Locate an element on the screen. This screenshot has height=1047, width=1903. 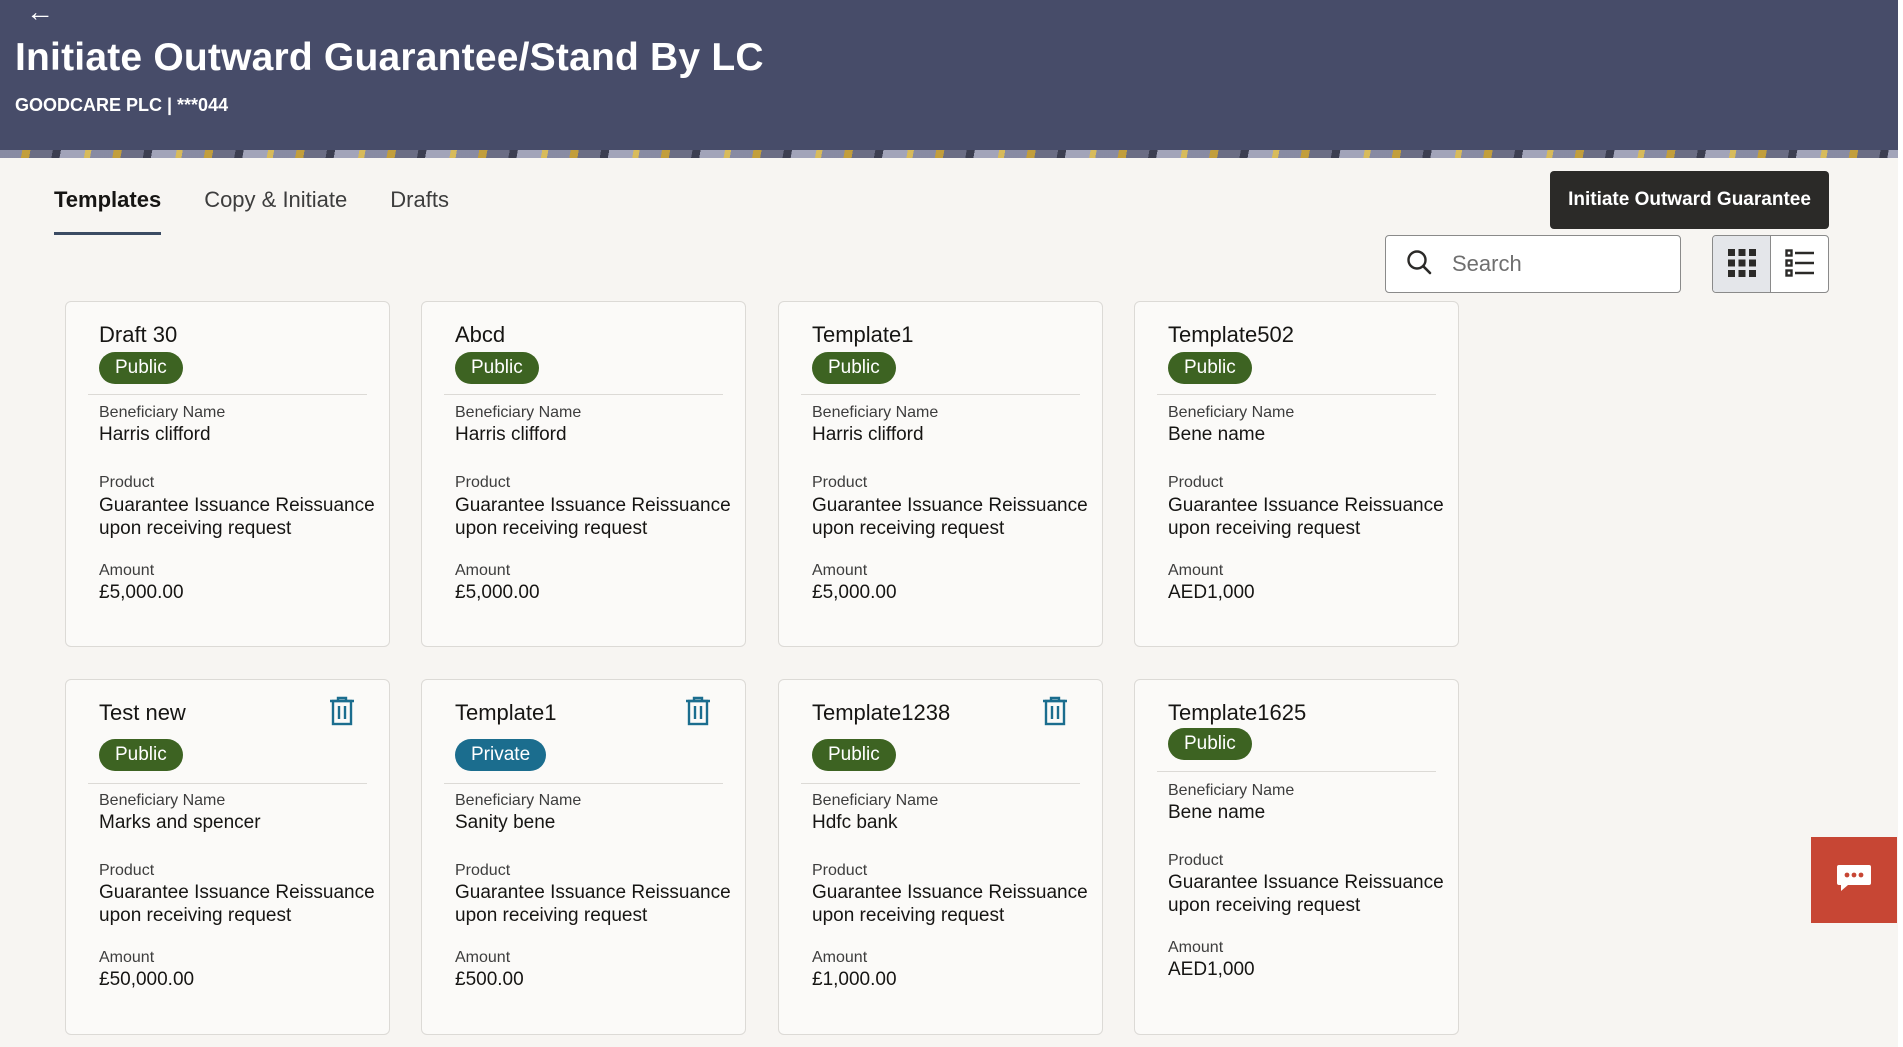
grid-view-icon is located at coordinates (1742, 265).